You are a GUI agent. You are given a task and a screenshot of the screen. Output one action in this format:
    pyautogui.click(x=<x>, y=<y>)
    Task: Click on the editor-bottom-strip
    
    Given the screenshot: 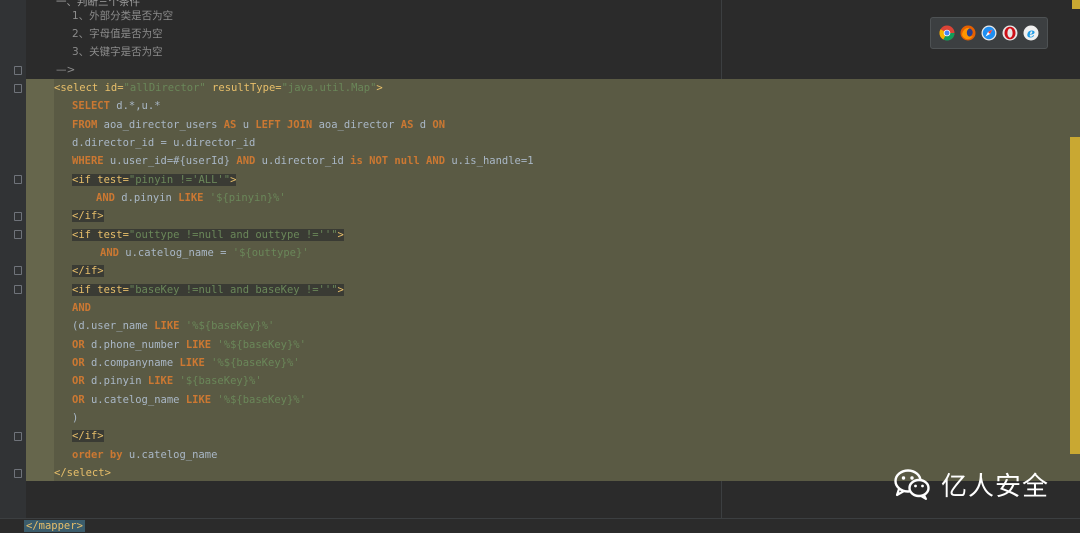 What is the action you would take?
    pyautogui.click(x=540, y=525)
    